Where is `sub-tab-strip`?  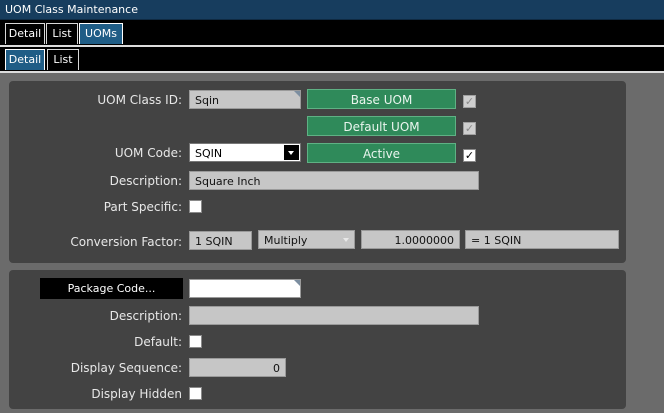 sub-tab-strip is located at coordinates (332, 59).